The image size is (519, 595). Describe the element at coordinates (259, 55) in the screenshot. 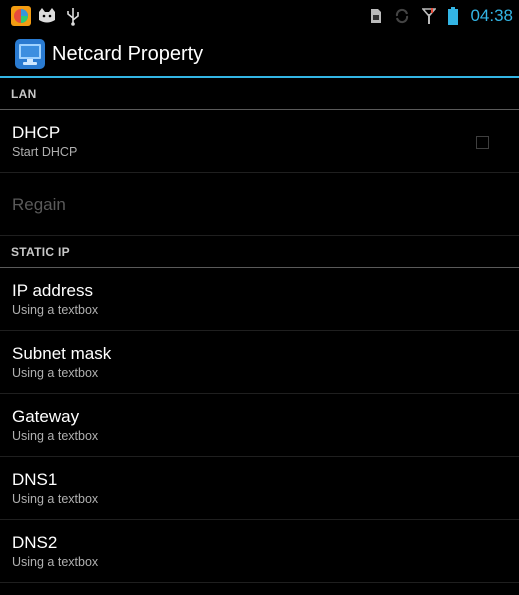

I see `action-bar: Netcard Property` at that location.